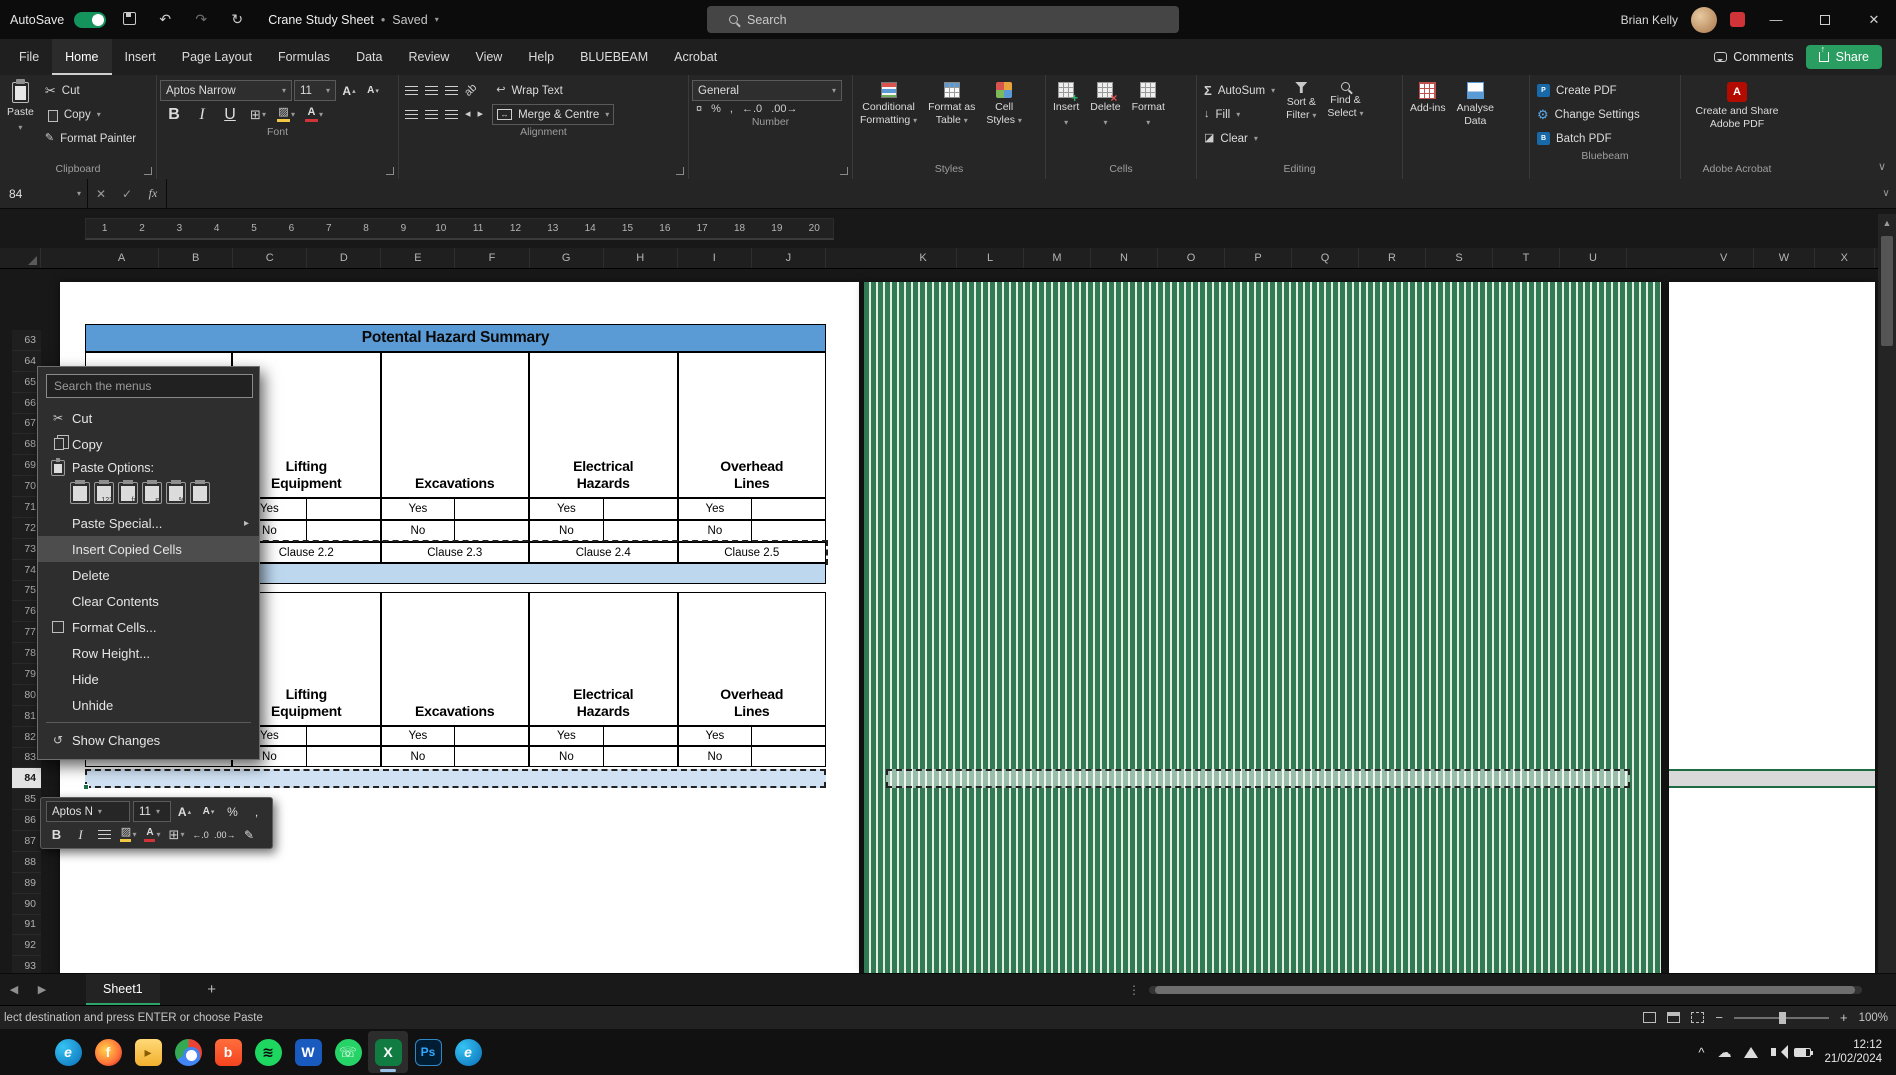  I want to click on hazard-column-header: Excavations, so click(454, 659).